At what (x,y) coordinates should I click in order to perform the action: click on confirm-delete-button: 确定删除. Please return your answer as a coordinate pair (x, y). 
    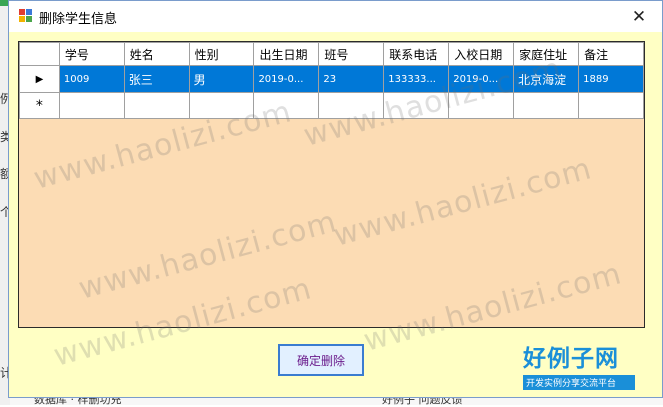
    Looking at the image, I should click on (321, 360).